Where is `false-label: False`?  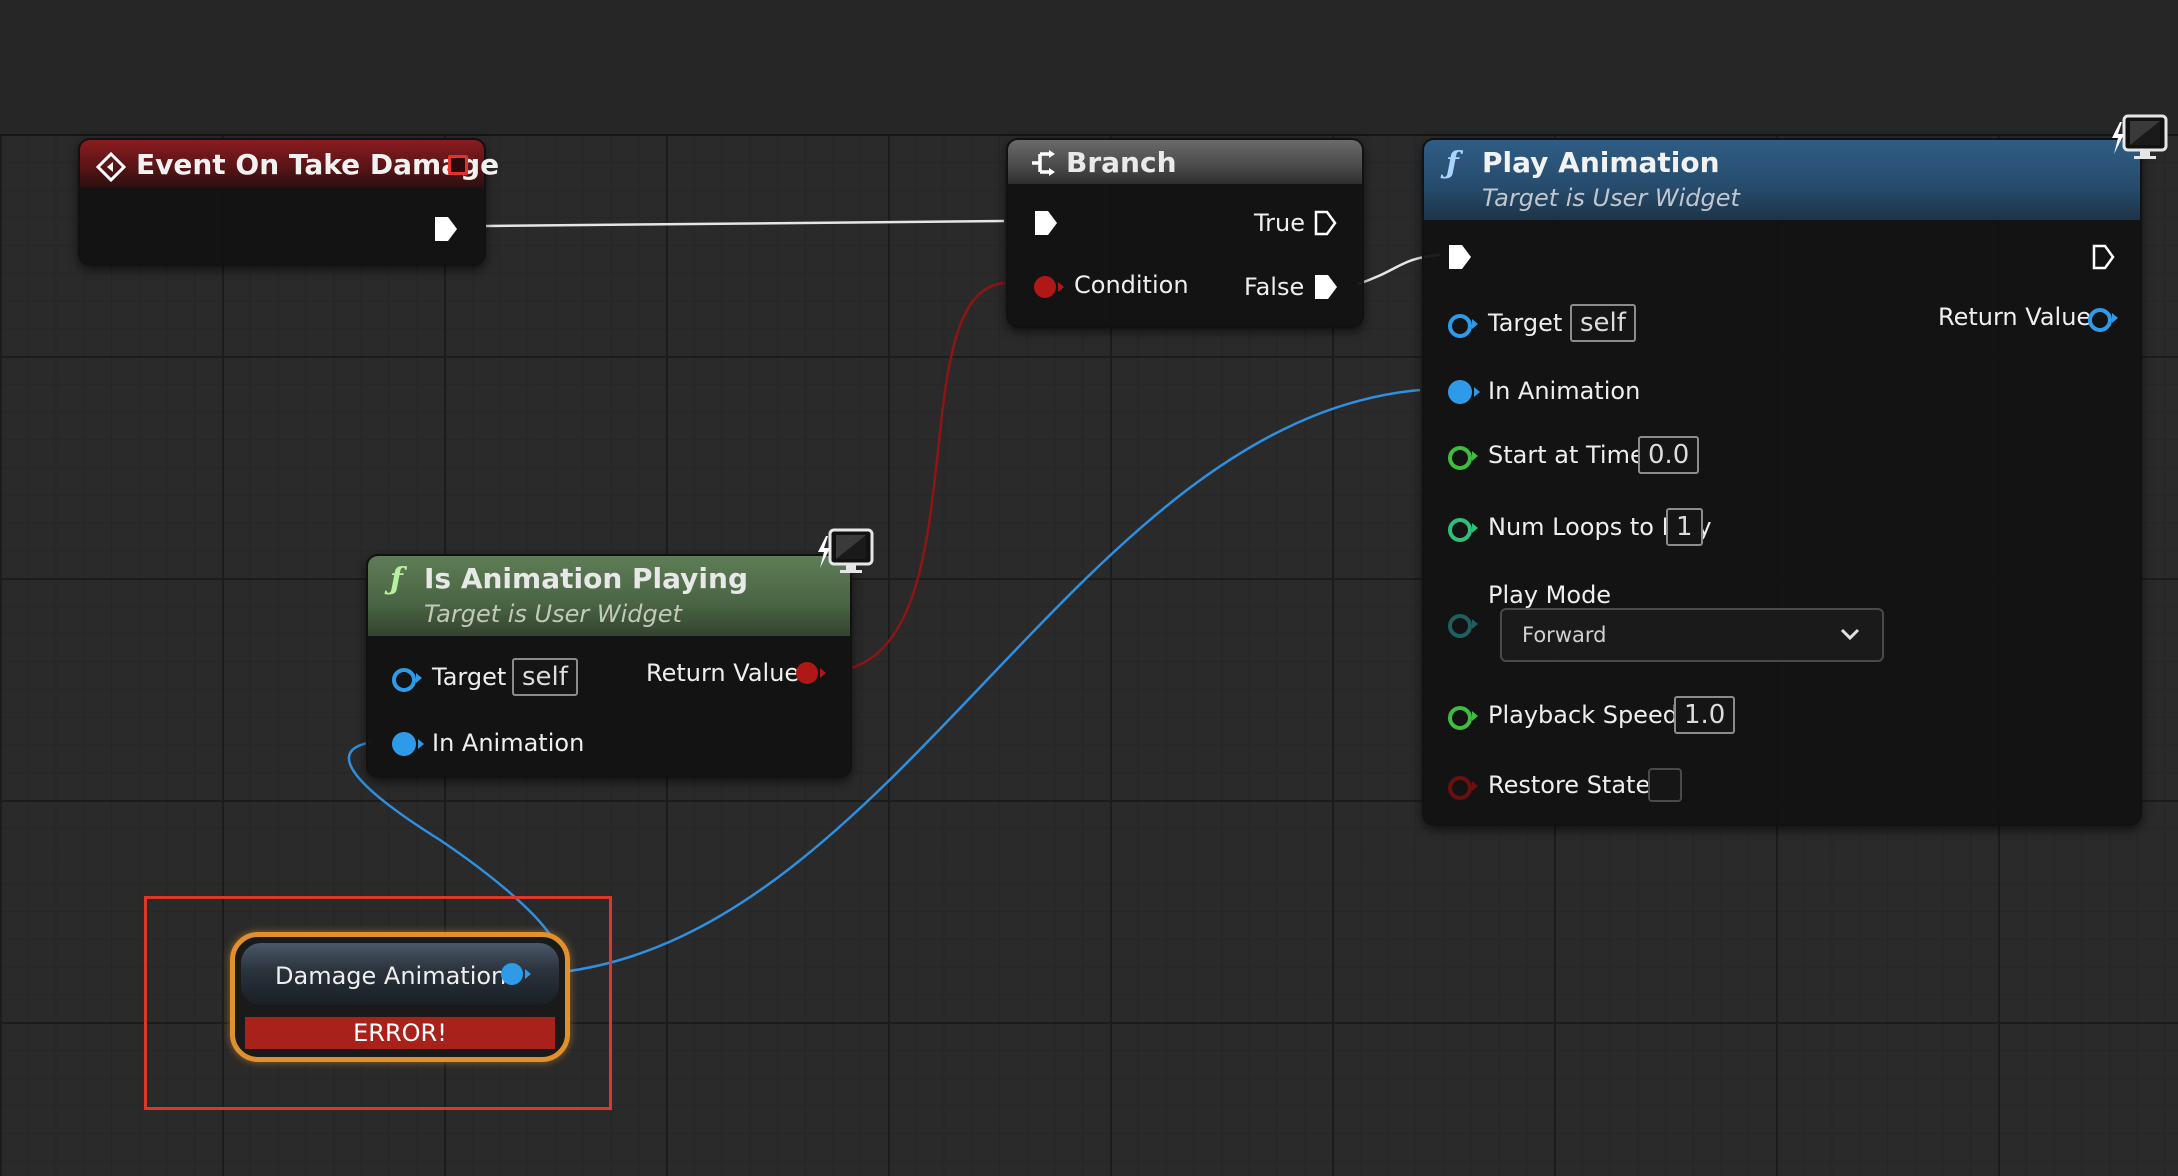 false-label: False is located at coordinates (1274, 287).